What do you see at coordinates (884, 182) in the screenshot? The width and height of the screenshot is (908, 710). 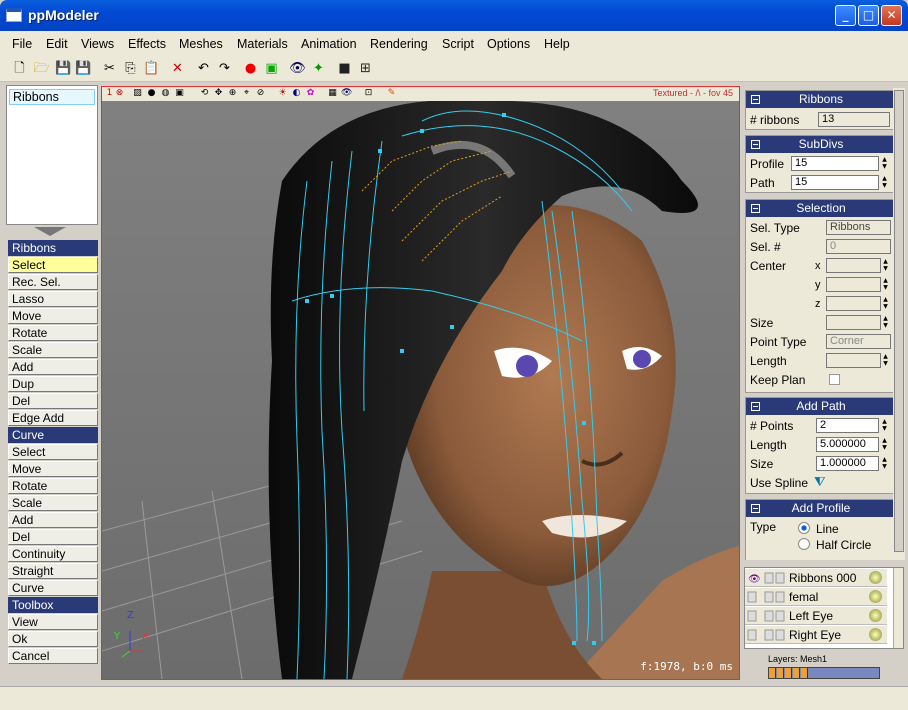 I see `path-spinner: ▲ ▼` at bounding box center [884, 182].